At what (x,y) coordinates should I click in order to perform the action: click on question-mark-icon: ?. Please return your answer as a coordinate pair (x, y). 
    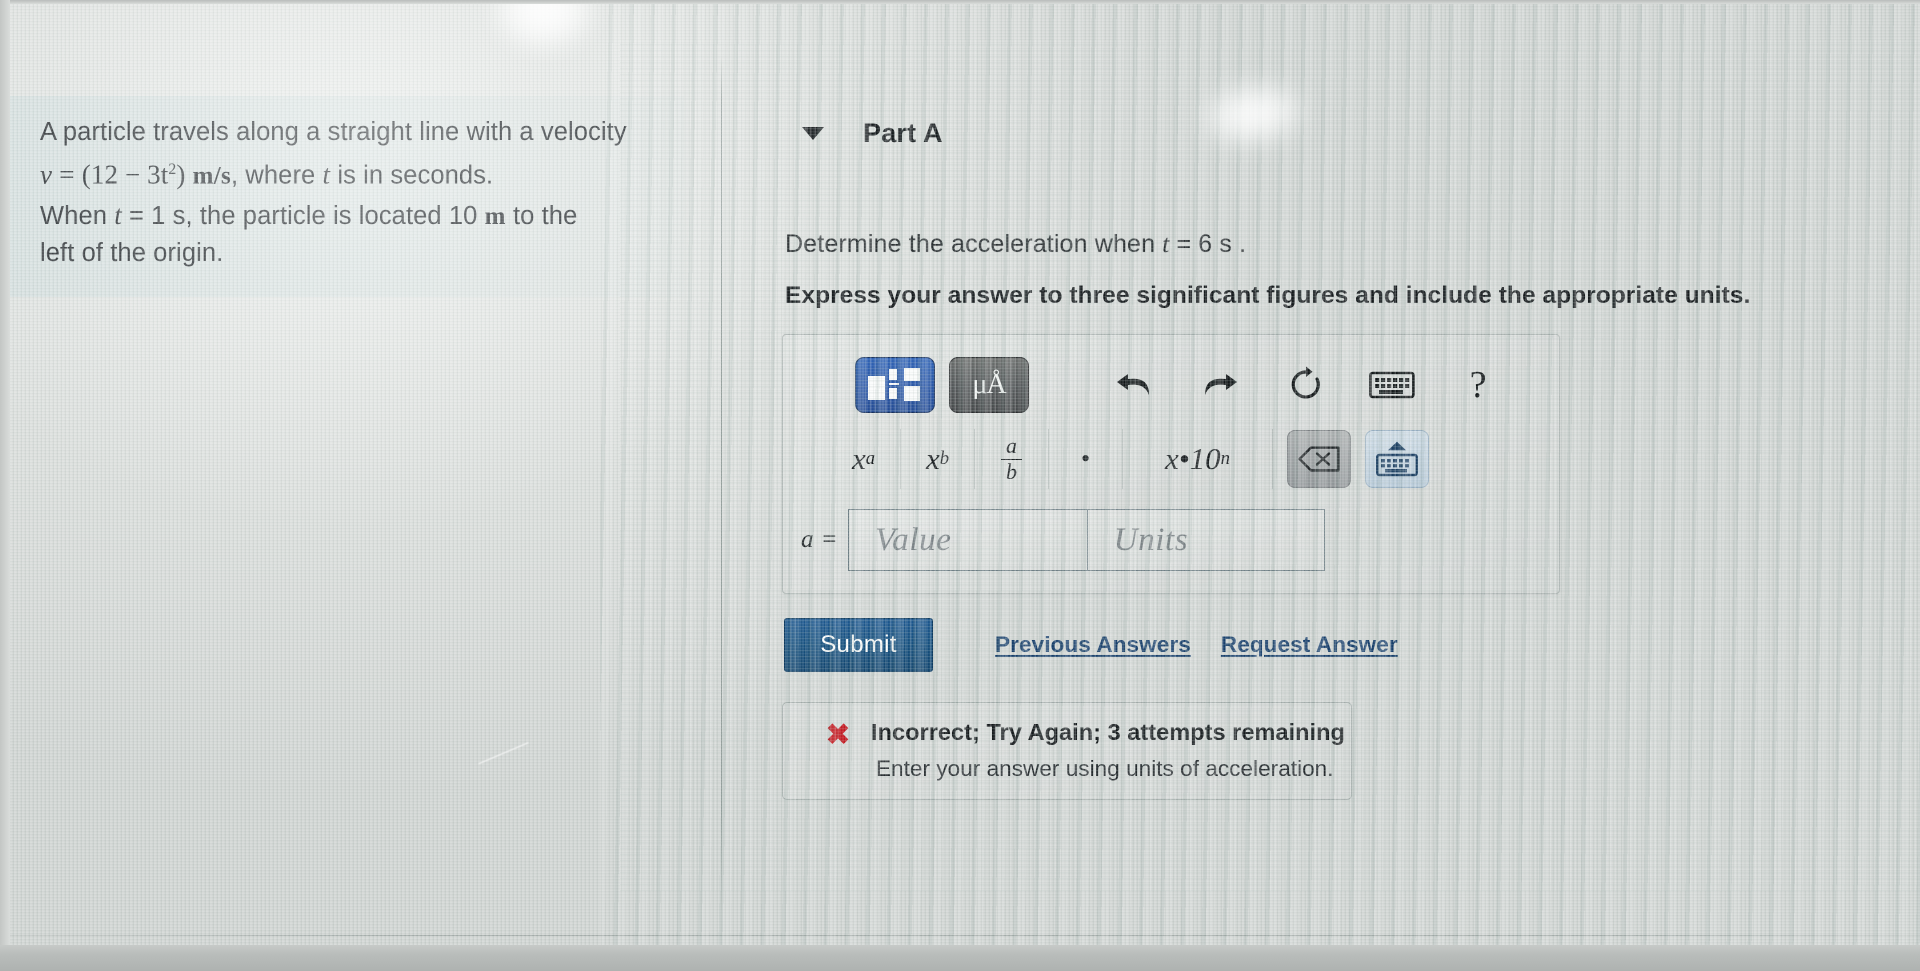
    Looking at the image, I should click on (1478, 385).